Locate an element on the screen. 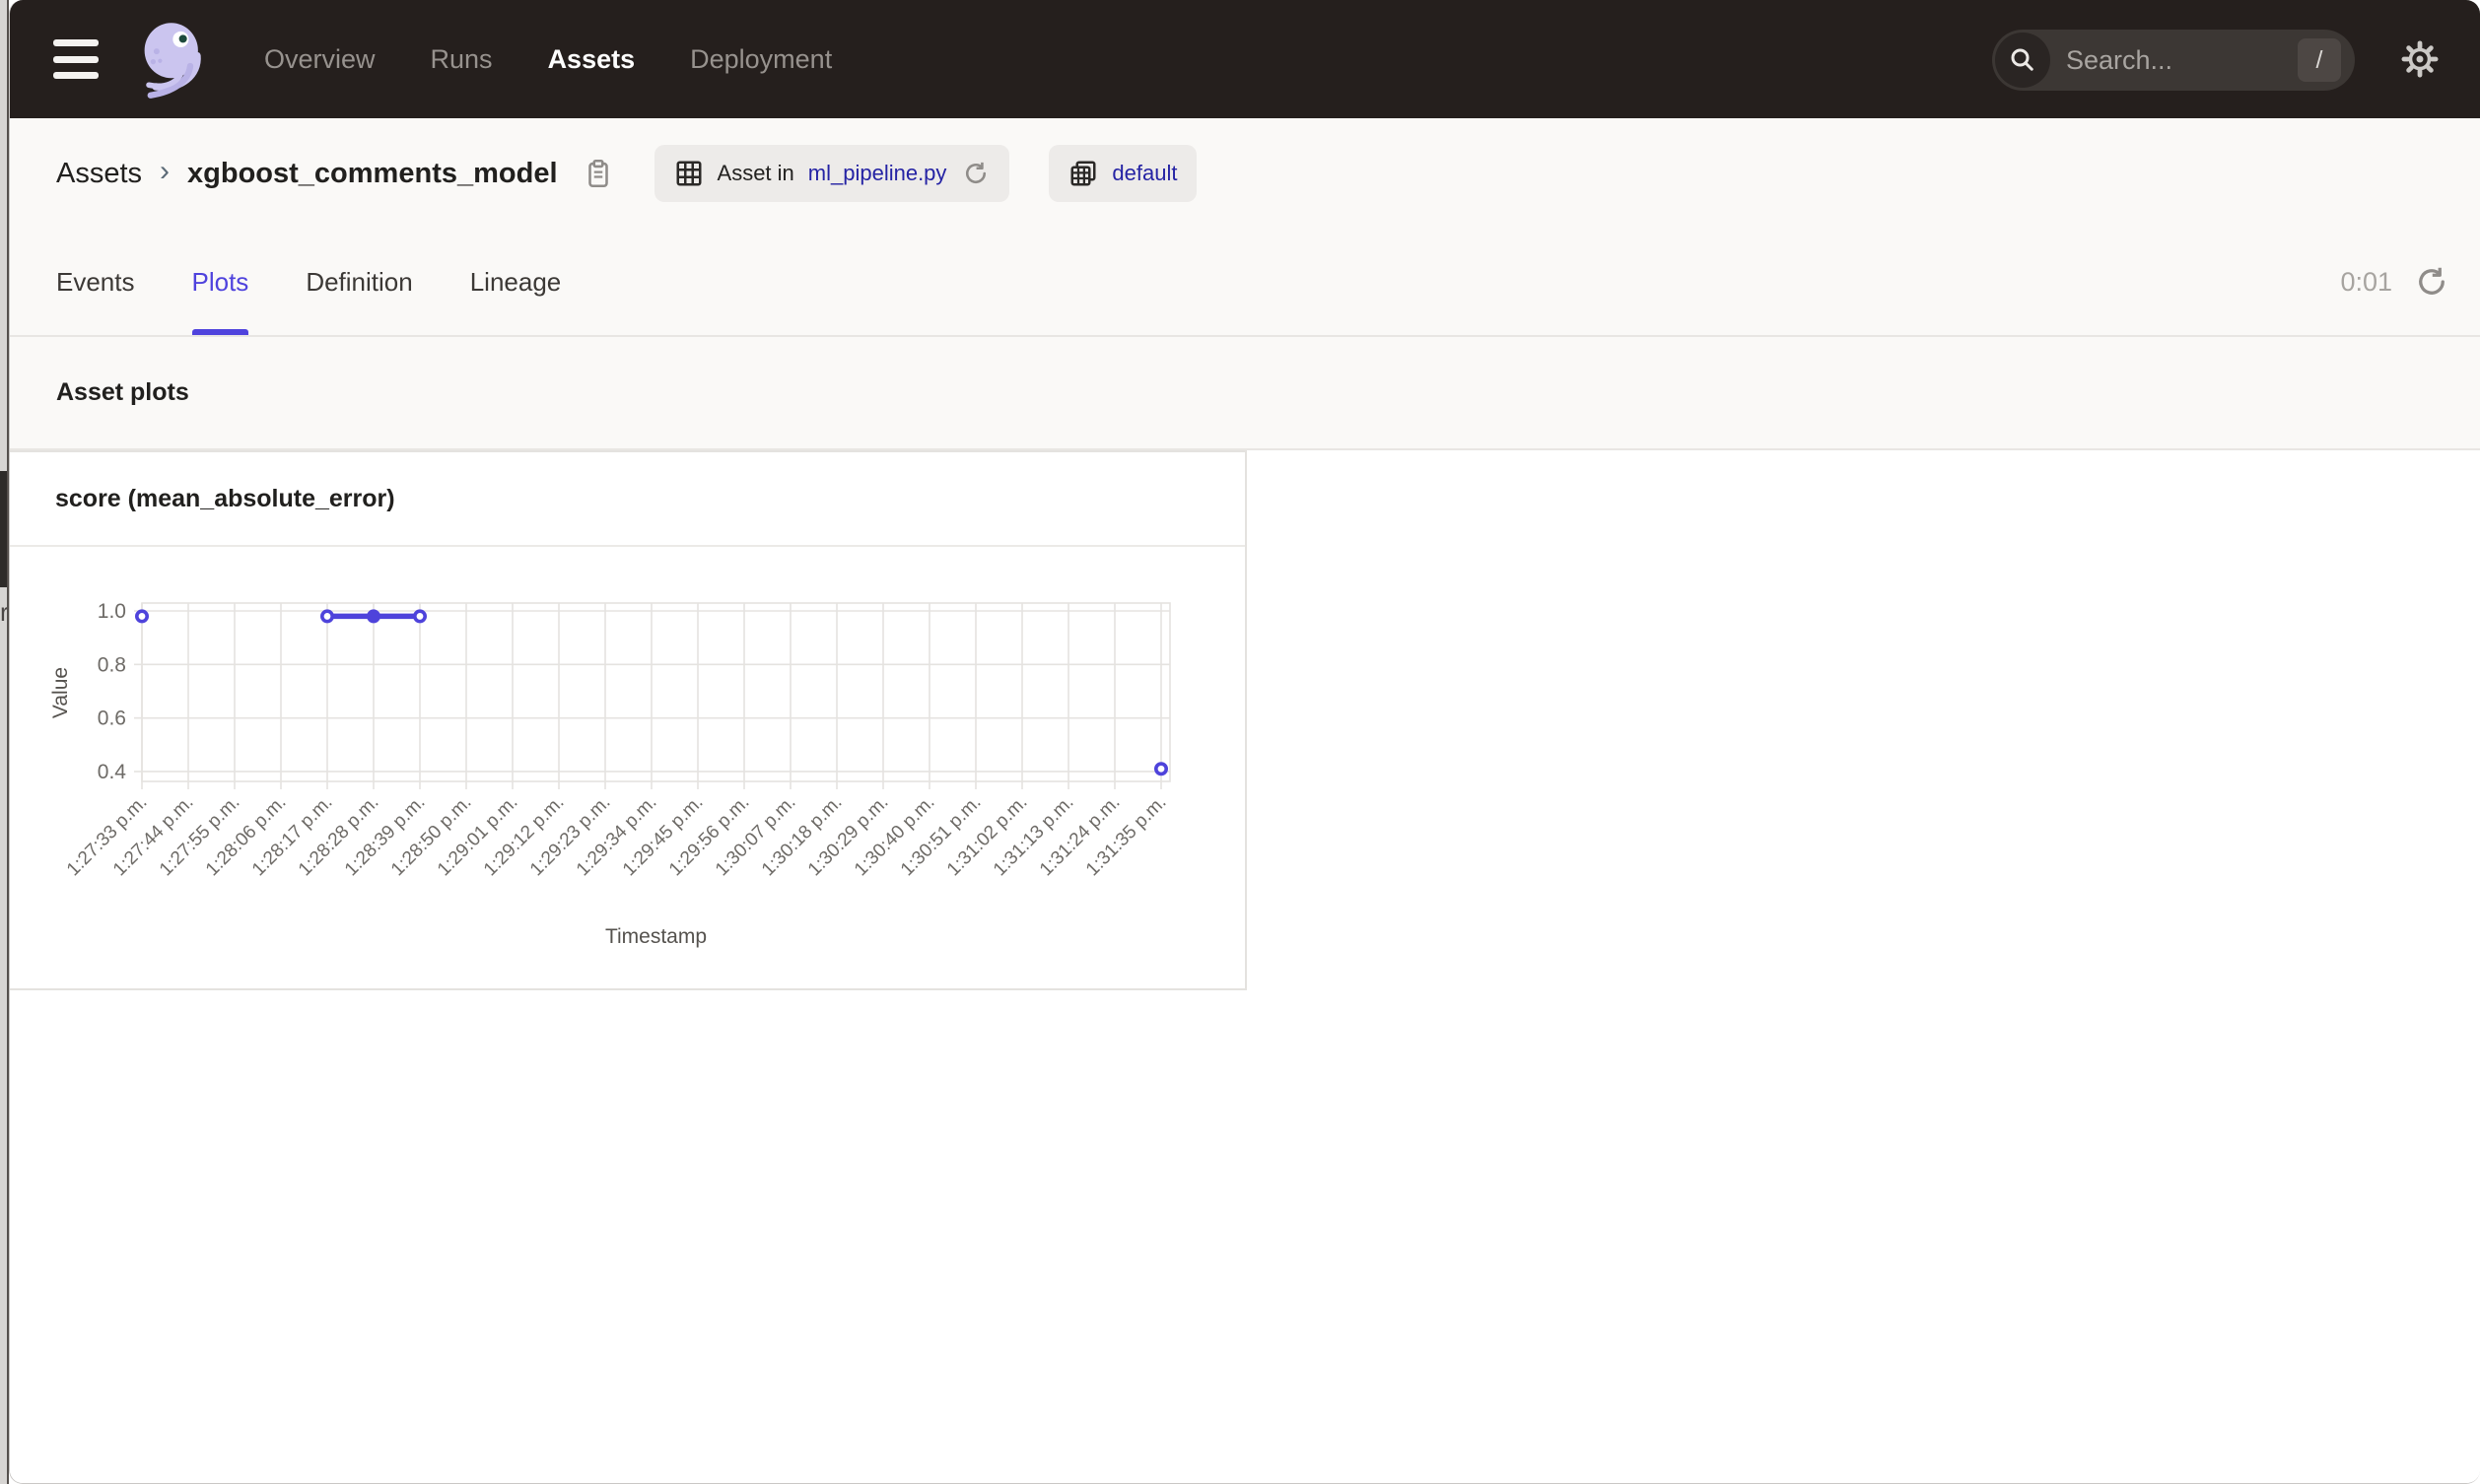 This screenshot has width=2480, height=1484. asset-tag-default: default is located at coordinates (1123, 173).